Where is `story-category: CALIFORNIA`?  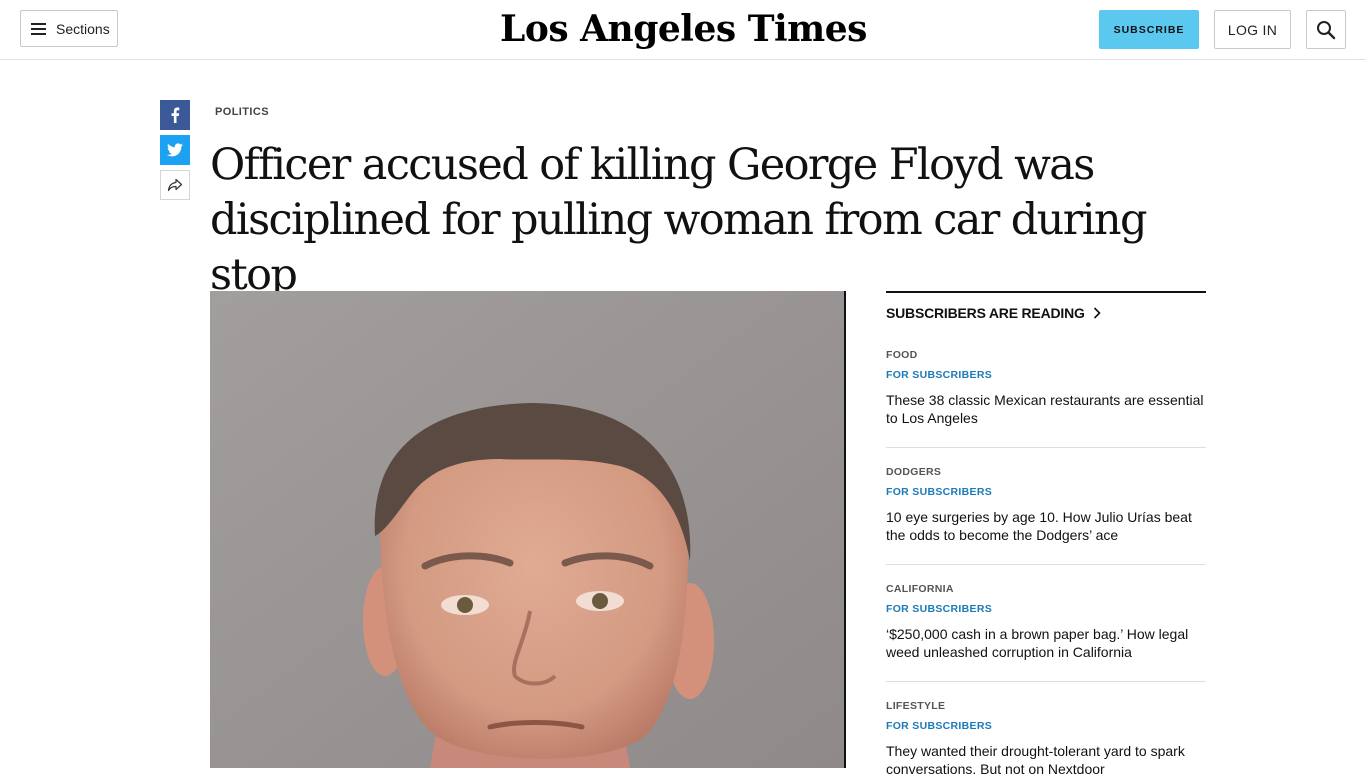
story-category: CALIFORNIA is located at coordinates (1046, 590).